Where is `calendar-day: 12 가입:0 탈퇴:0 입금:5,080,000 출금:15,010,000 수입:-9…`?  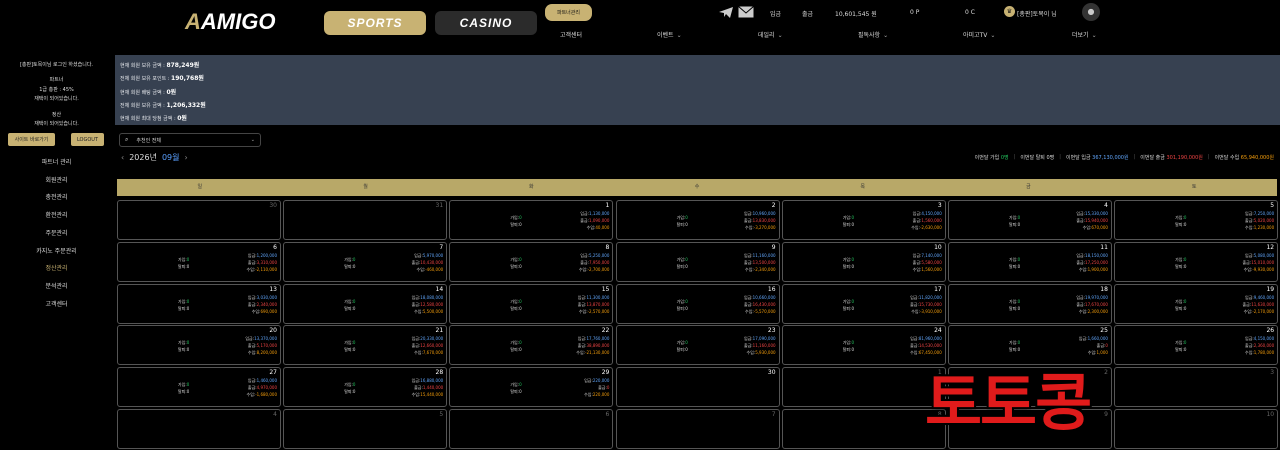
calendar-day: 12 가입:0 탈퇴:0 입금:5,080,000 출금:15,010,000 수입:-9… is located at coordinates (1196, 261).